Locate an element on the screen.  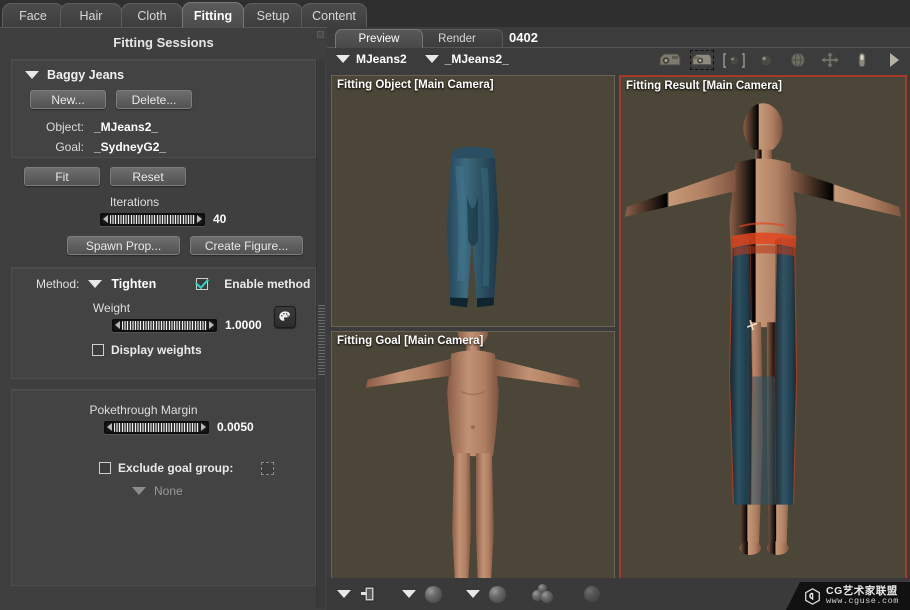
iterations-value: 40 is located at coordinates (219, 219).